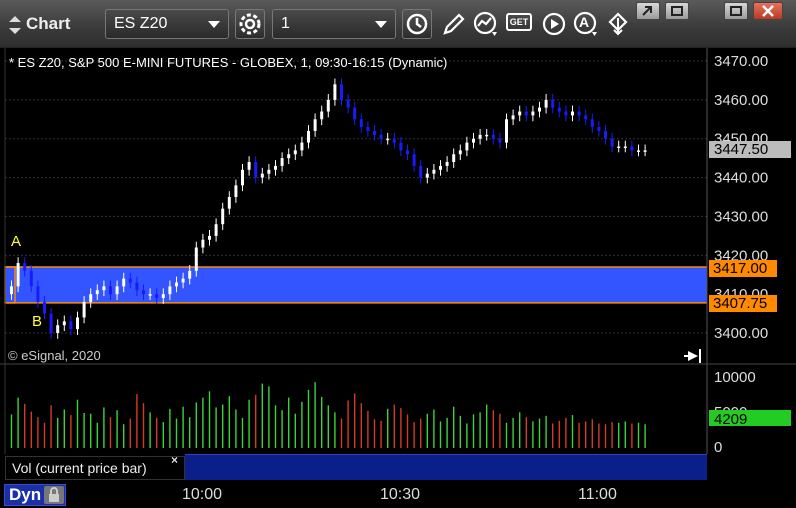 The image size is (796, 508). I want to click on close-window-button, so click(768, 11).